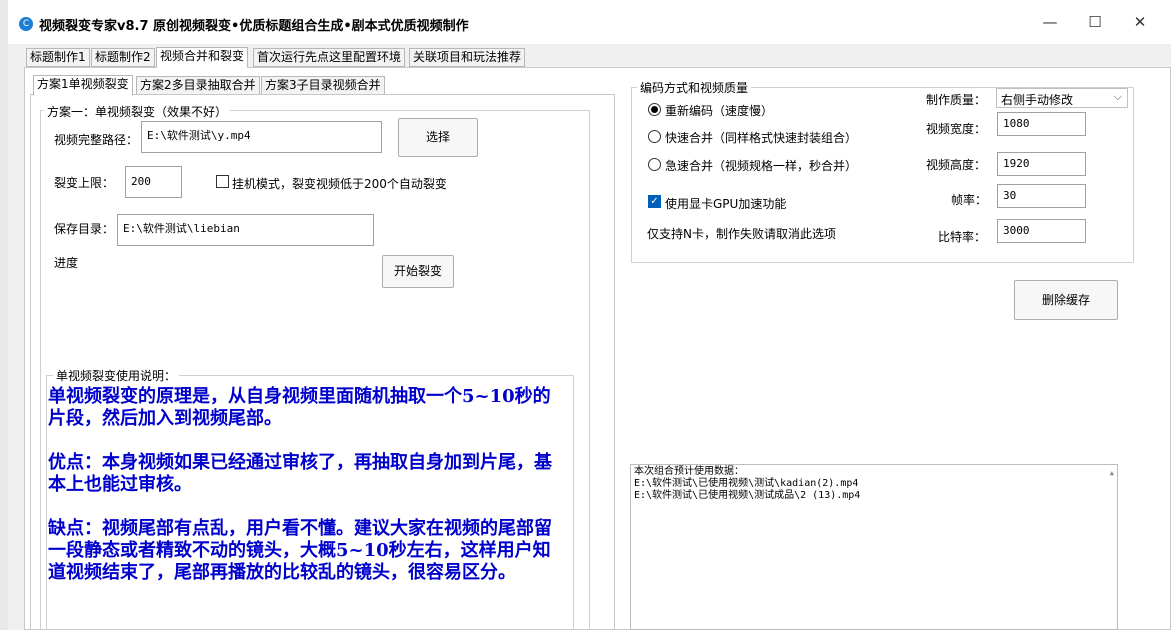  Describe the element at coordinates (654, 164) in the screenshot. I see `radio-urgent-merge` at that location.